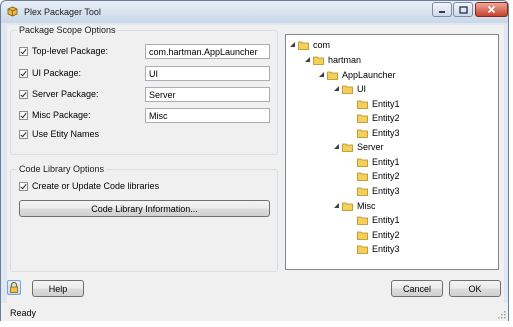  Describe the element at coordinates (62, 12) in the screenshot. I see `window-title: Plex Packager Tool` at that location.